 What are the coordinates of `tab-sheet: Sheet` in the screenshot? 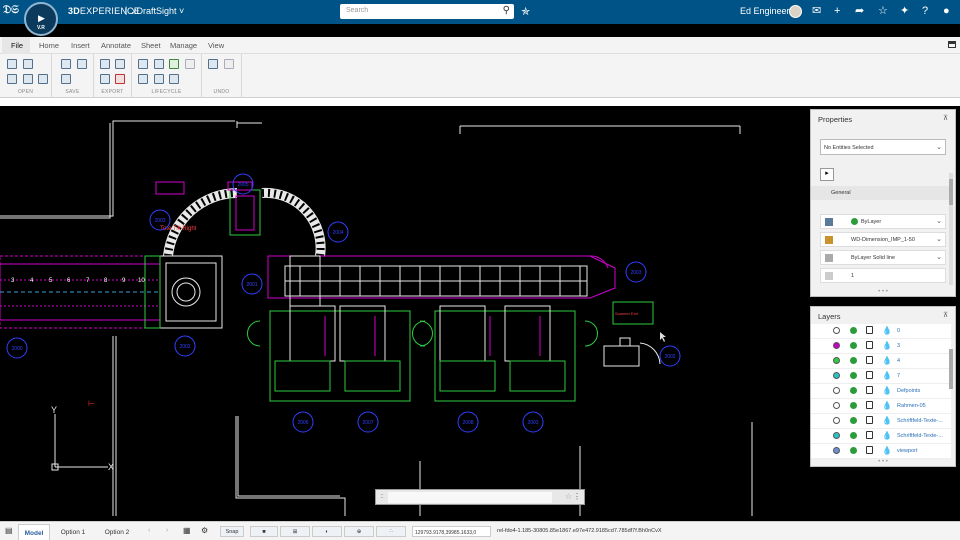 It's located at (151, 45).